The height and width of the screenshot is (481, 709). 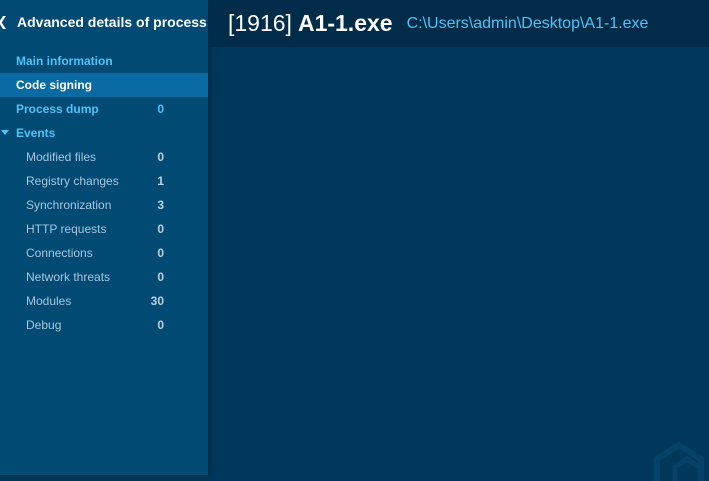 I want to click on logo-watermark-icon, so click(x=679, y=461).